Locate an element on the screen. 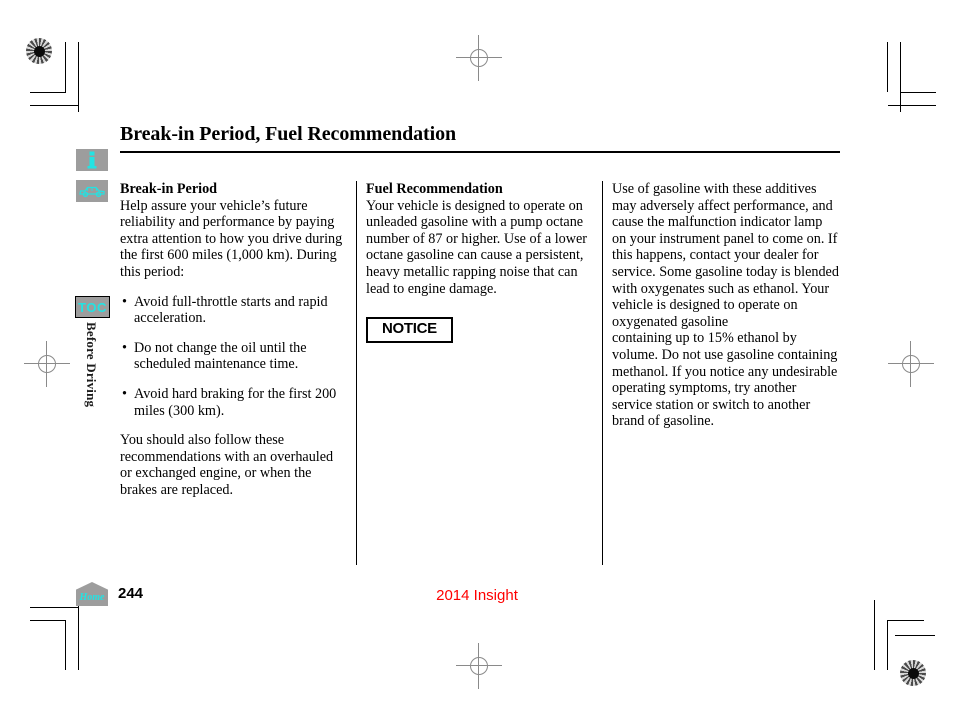 The height and width of the screenshot is (710, 954). information-icon is located at coordinates (92, 160).